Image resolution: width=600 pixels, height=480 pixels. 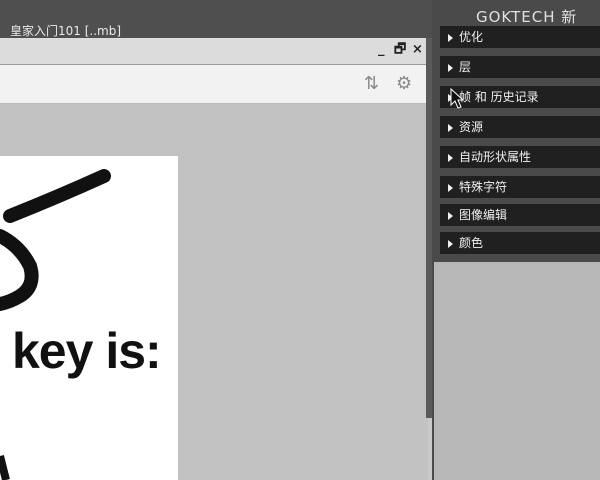 What do you see at coordinates (483, 187) in the screenshot?
I see `panel-label: 特殊字符` at bounding box center [483, 187].